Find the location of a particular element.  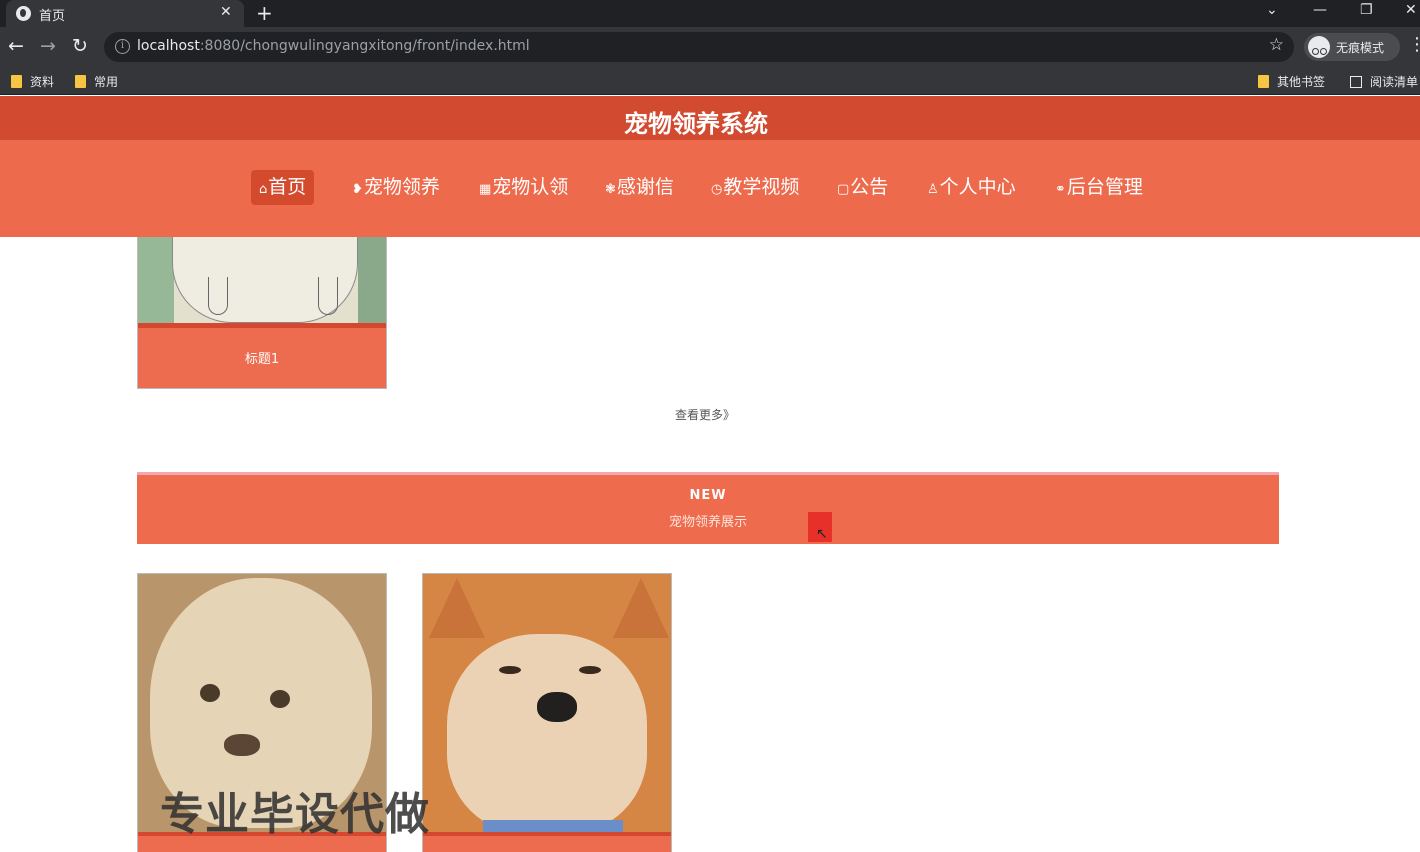

watermark-text: 专业毕设代做 is located at coordinates (295, 814).